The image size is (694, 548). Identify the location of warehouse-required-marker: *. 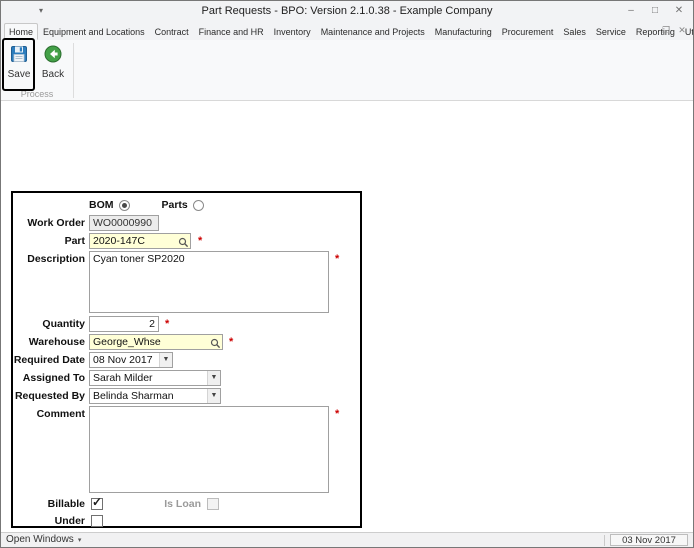
(231, 342).